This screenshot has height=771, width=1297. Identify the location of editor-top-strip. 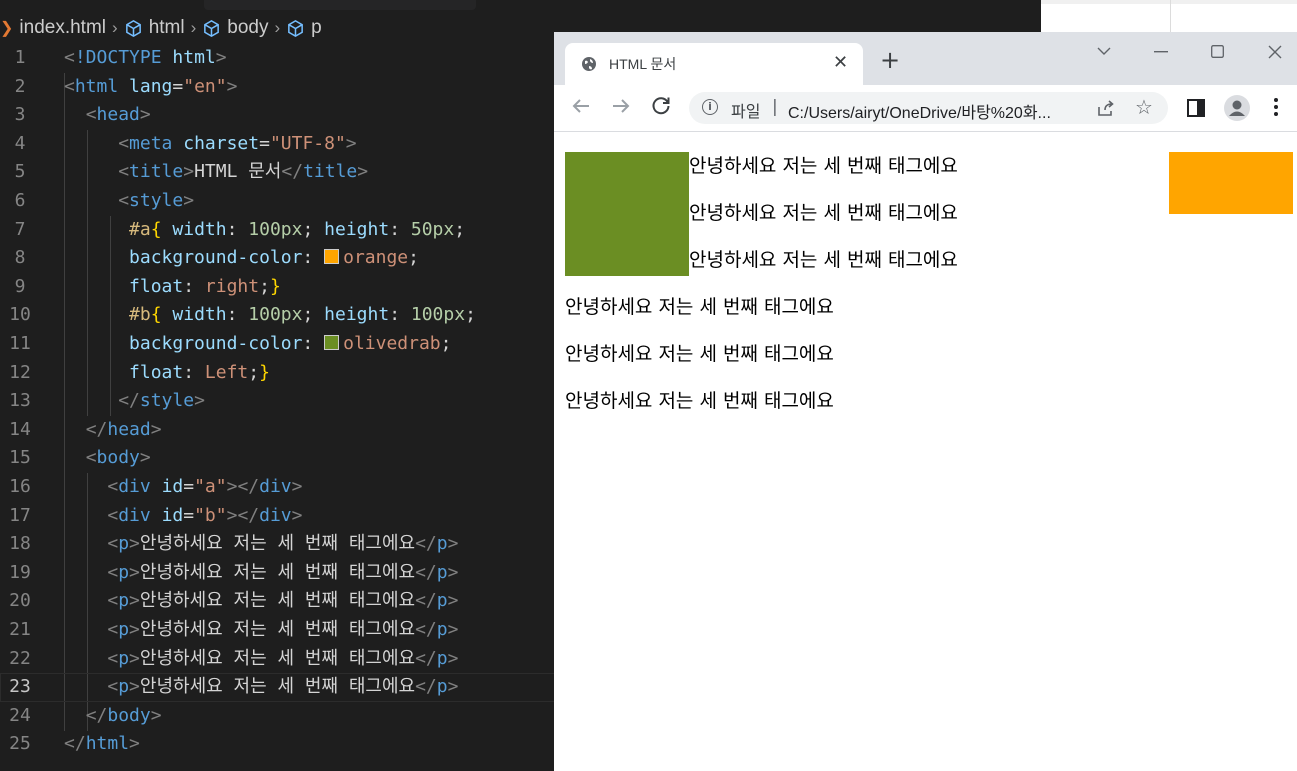
(340, 5).